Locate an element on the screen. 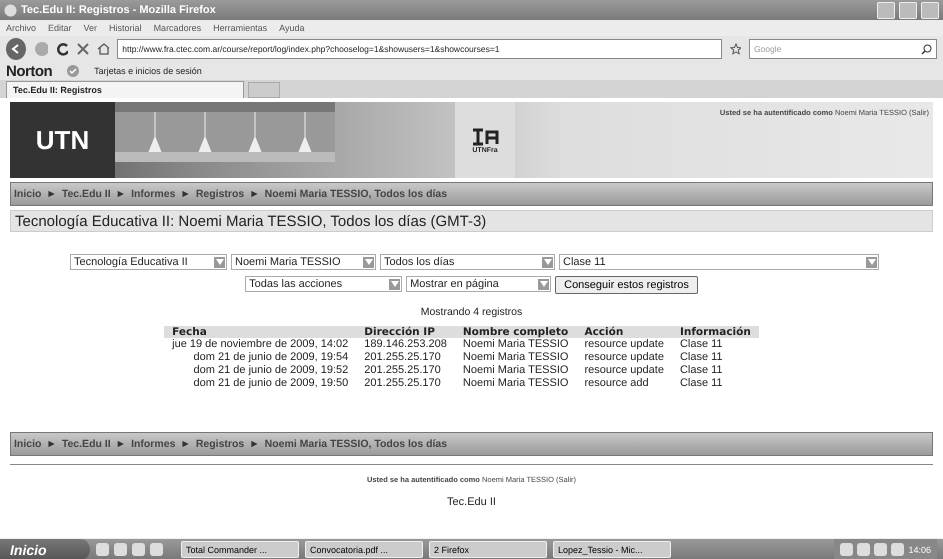  new-tab-button is located at coordinates (264, 90).